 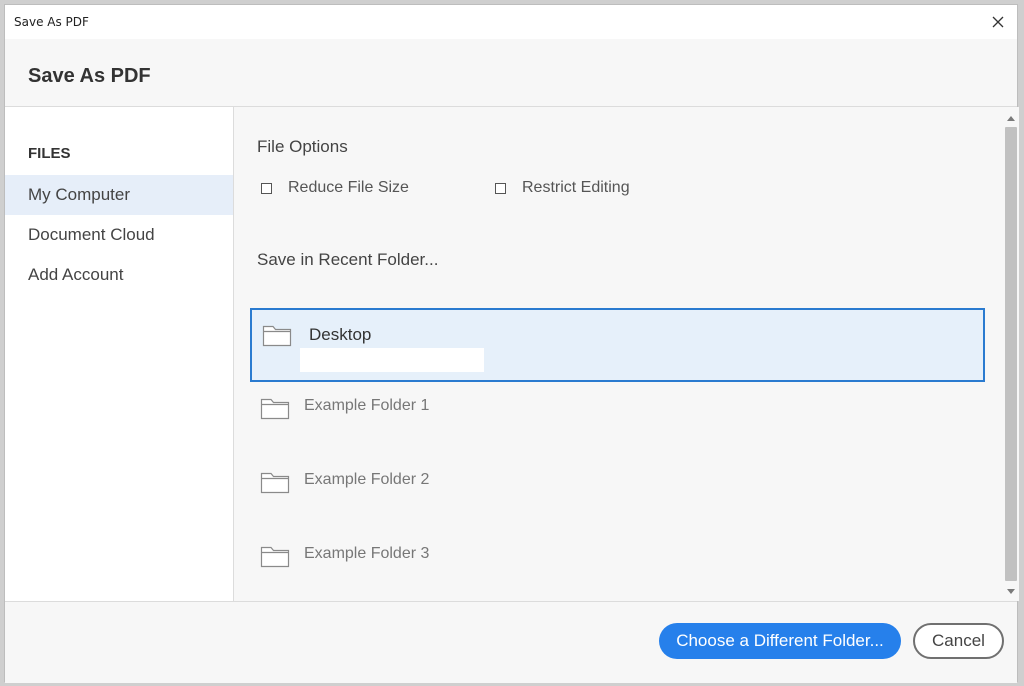 What do you see at coordinates (617, 494) in the screenshot?
I see `folder-item-example-folder-2: Example Folder 2` at bounding box center [617, 494].